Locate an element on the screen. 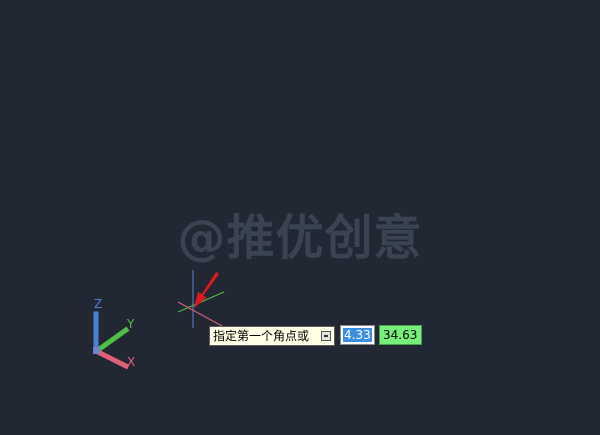 This screenshot has height=435, width=600. coordinate-y-input: 34.63 is located at coordinates (400, 335).